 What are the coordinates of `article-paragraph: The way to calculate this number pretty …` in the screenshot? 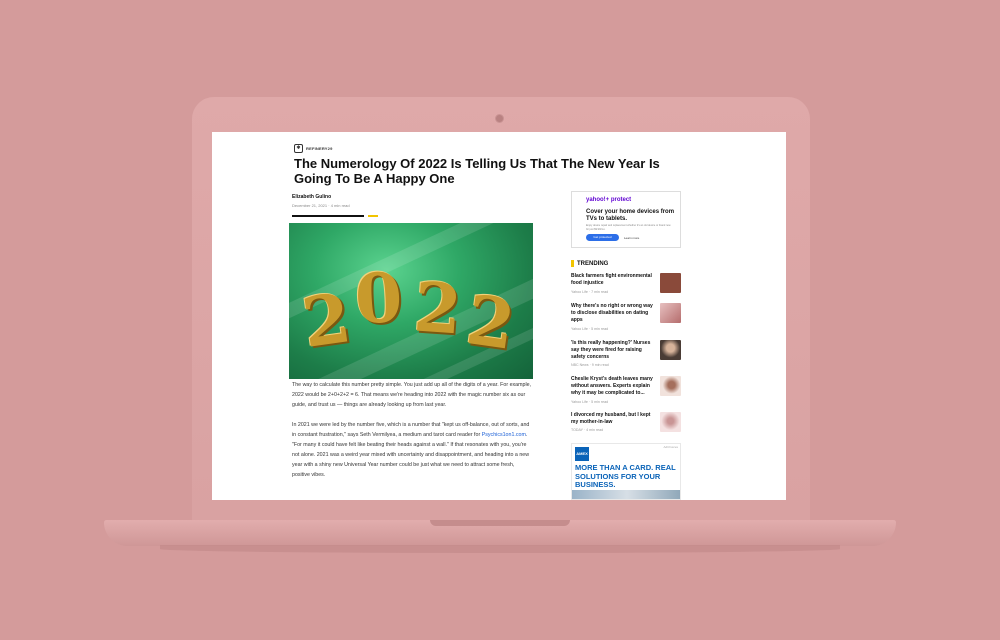 It's located at (412, 395).